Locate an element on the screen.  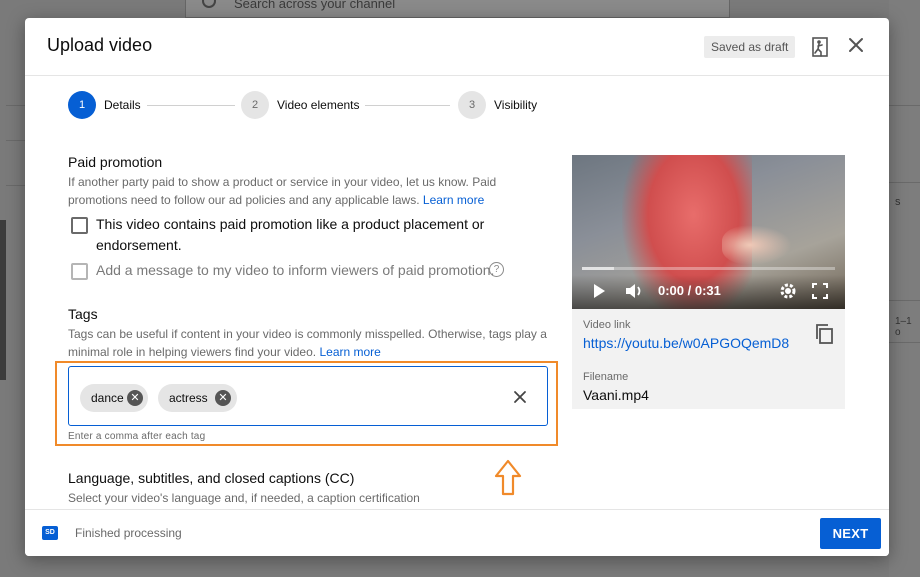
step-video-elements-label: Video elements is located at coordinates (318, 105).